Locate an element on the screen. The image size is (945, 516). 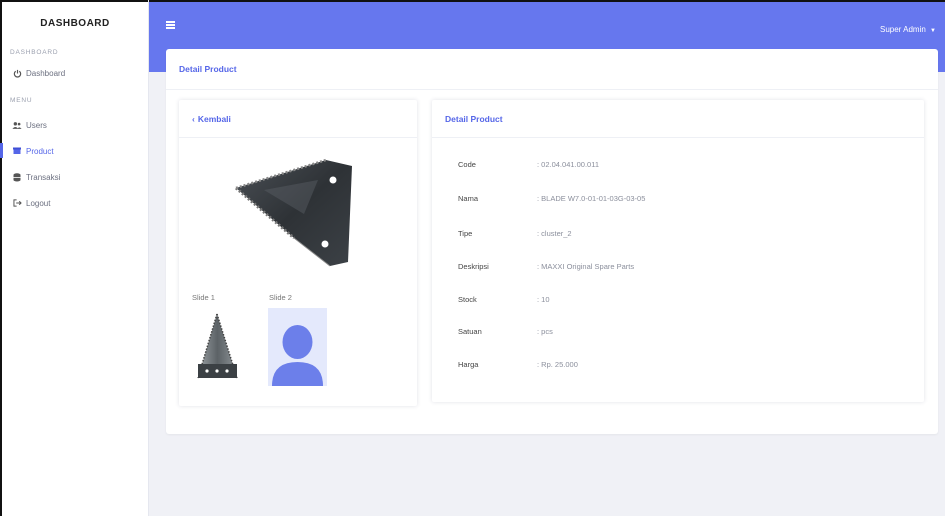
detail-label: Deskripsi is located at coordinates (473, 266).